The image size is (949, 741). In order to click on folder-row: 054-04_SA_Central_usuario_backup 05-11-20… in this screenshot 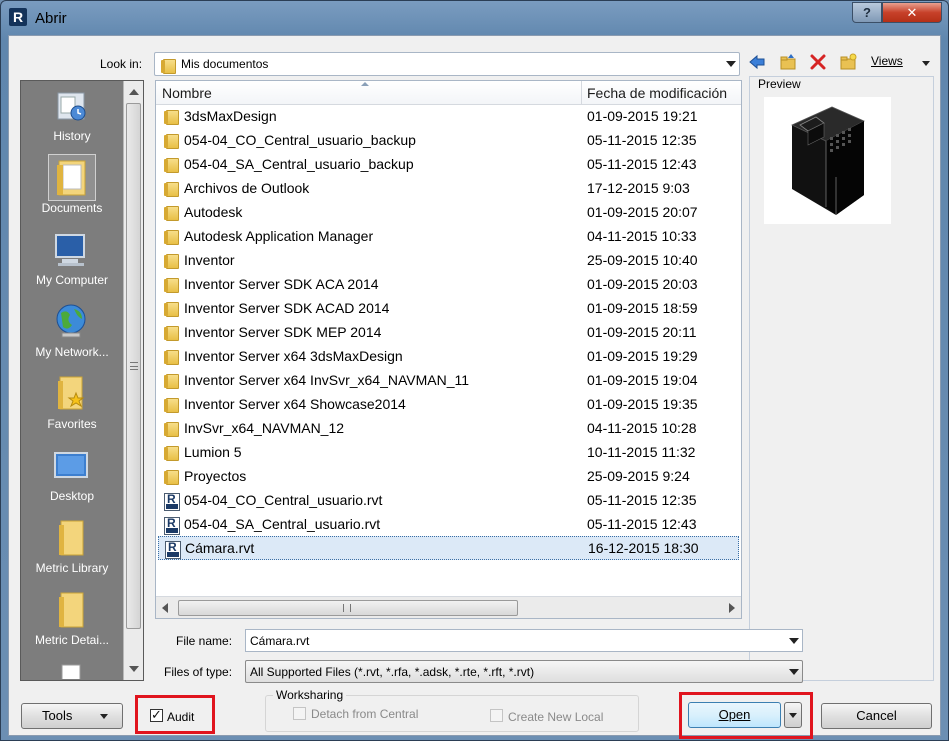, I will do `click(448, 165)`.